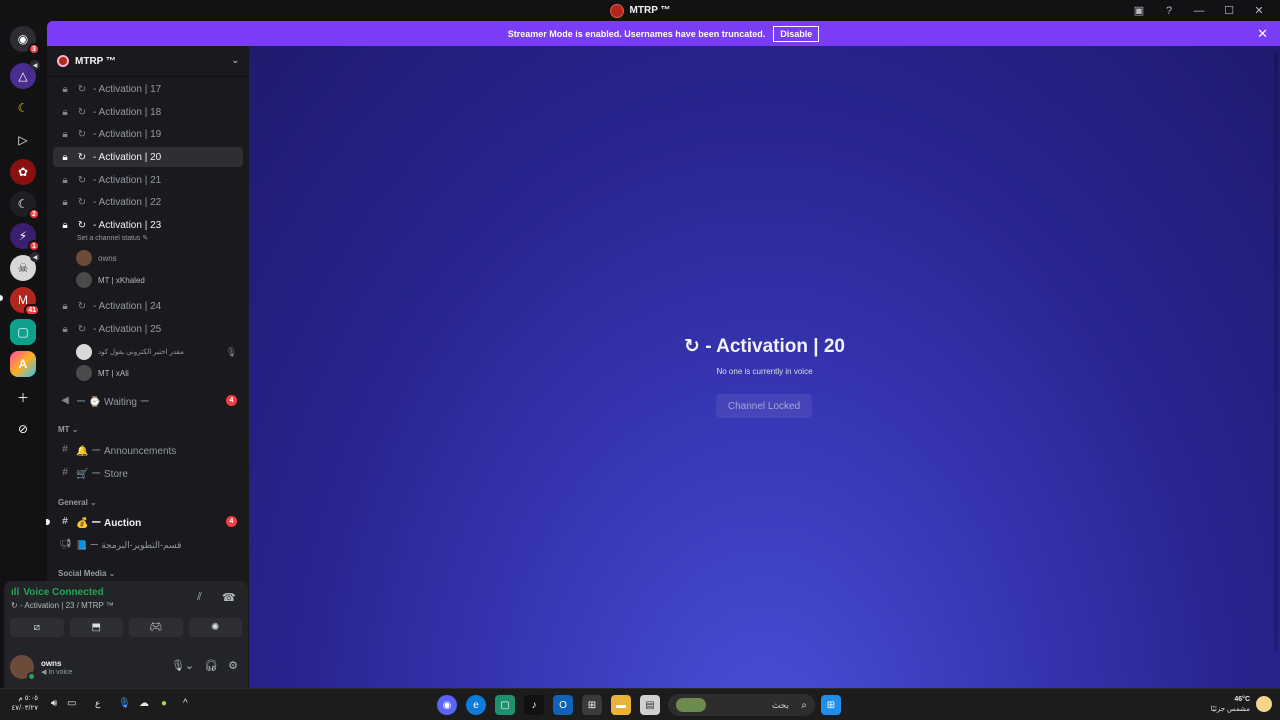  What do you see at coordinates (68, 429) in the screenshot?
I see `category-mt: MT ⌄` at bounding box center [68, 429].